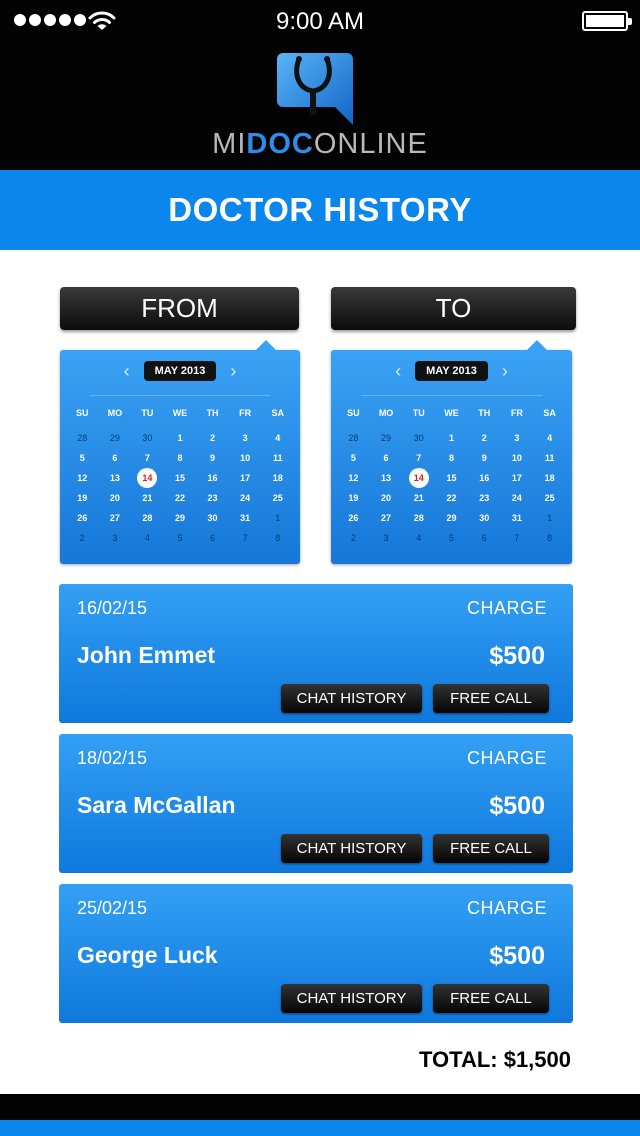 This screenshot has height=1136, width=640. What do you see at coordinates (517, 656) in the screenshot?
I see `charge-amount: $500` at bounding box center [517, 656].